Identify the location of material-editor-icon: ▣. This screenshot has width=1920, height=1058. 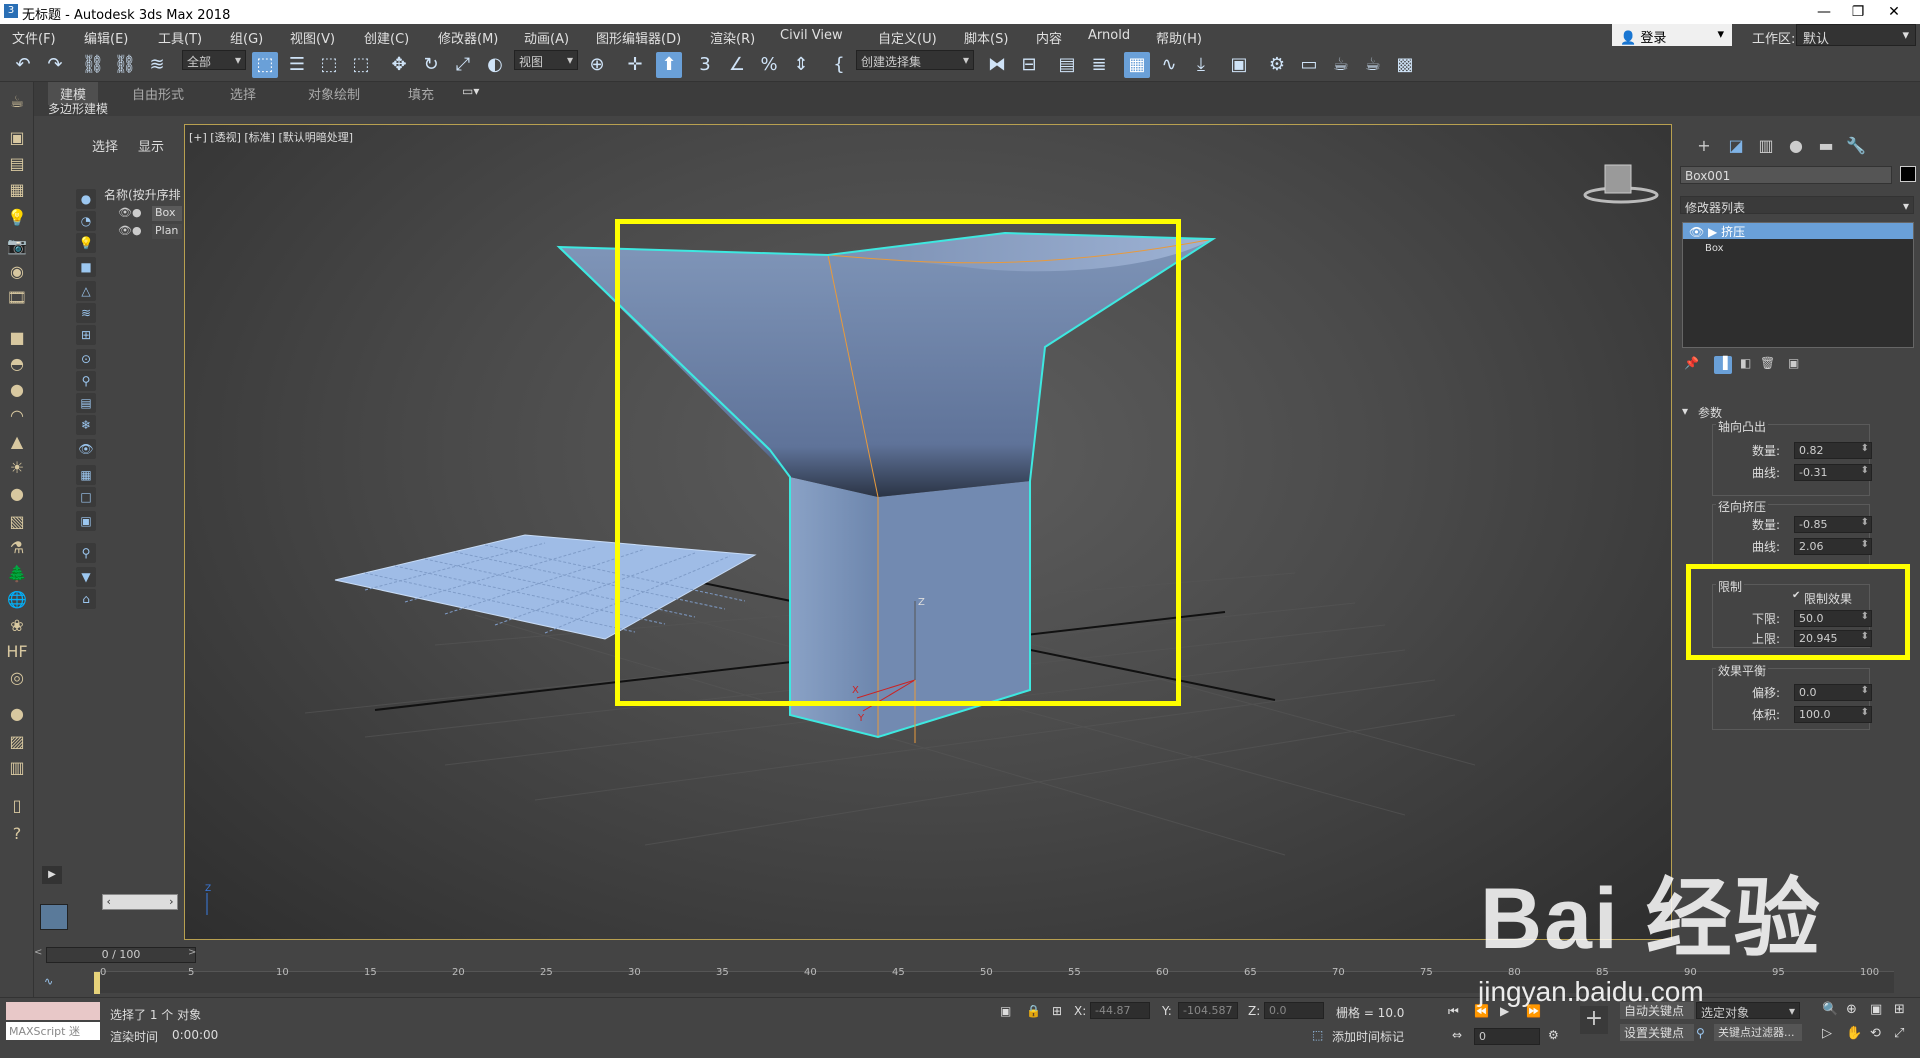
(1239, 65).